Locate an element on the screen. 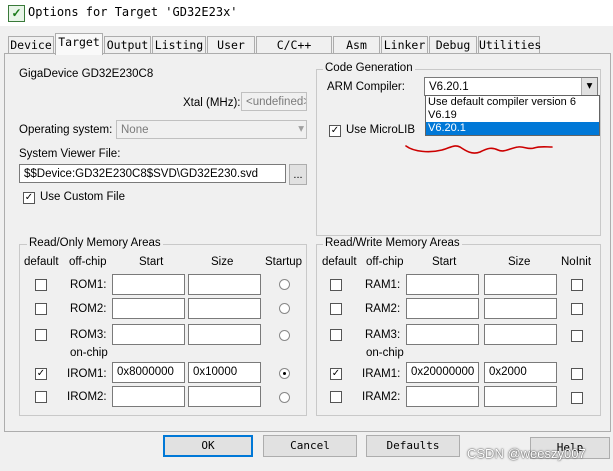  cancel-button: Cancel is located at coordinates (310, 446).